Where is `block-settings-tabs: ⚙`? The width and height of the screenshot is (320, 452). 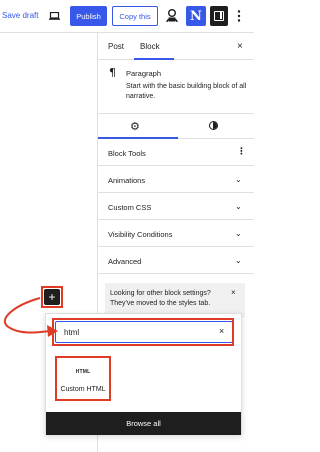 block-settings-tabs: ⚙ is located at coordinates (176, 126).